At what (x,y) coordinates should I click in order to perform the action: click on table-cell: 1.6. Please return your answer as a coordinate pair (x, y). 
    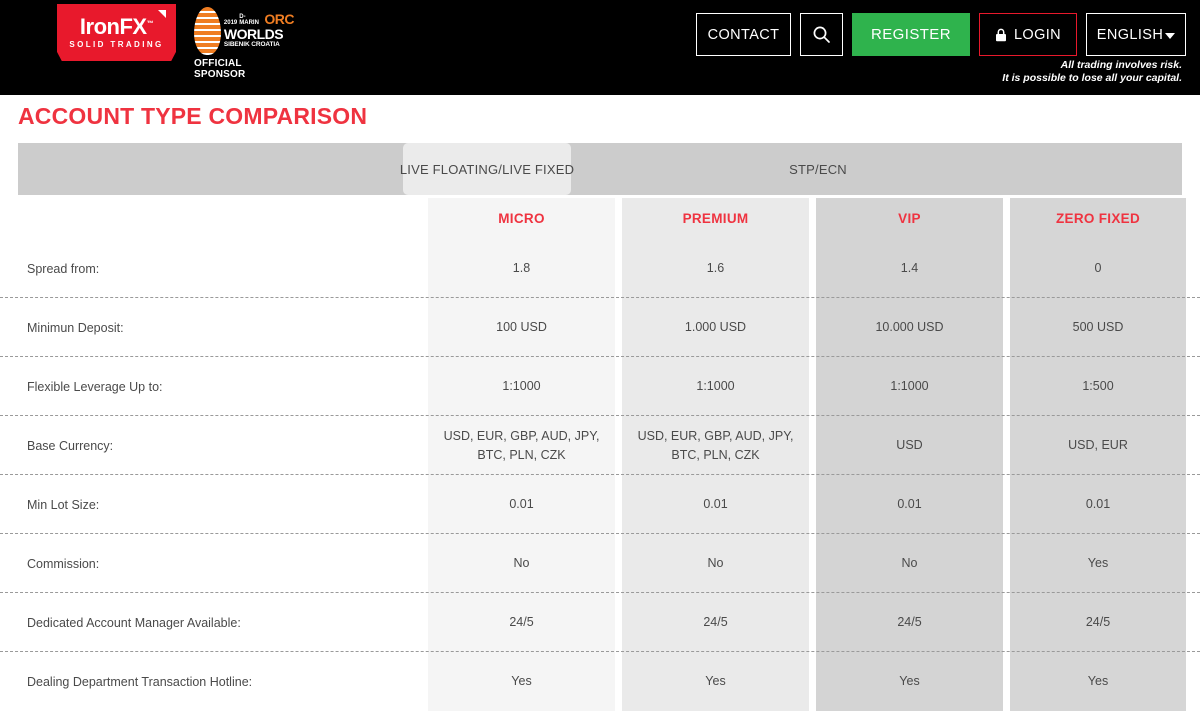
    Looking at the image, I should click on (715, 268).